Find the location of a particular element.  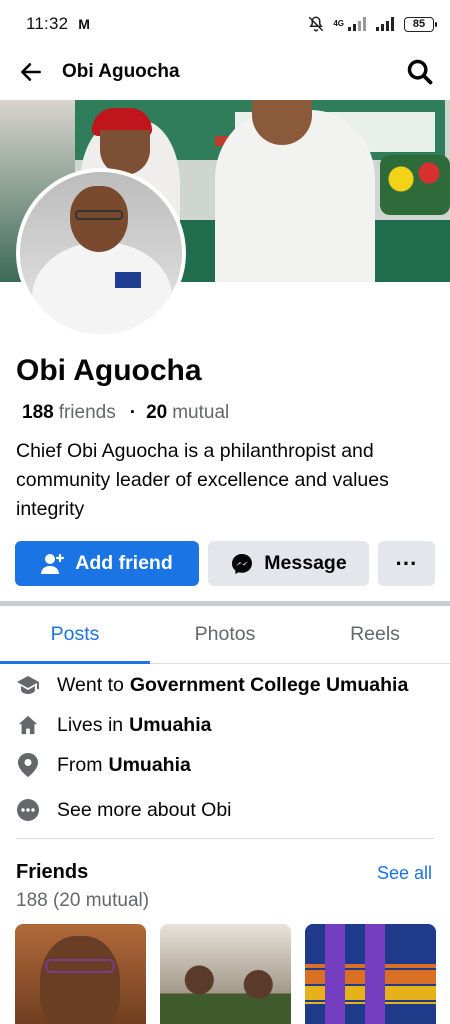

see-more-about-row: See more about Obi is located at coordinates (225, 810).